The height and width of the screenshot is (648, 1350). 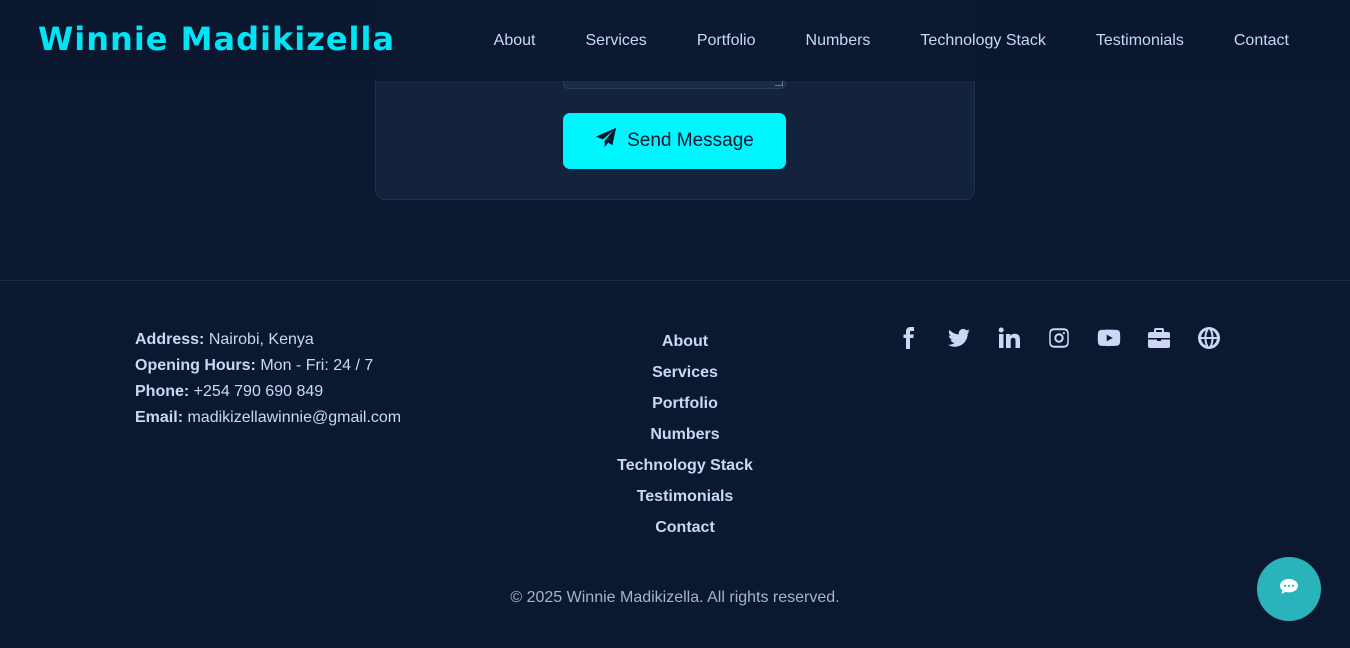 I want to click on footer-link-testimonials: Testimonials, so click(x=685, y=497).